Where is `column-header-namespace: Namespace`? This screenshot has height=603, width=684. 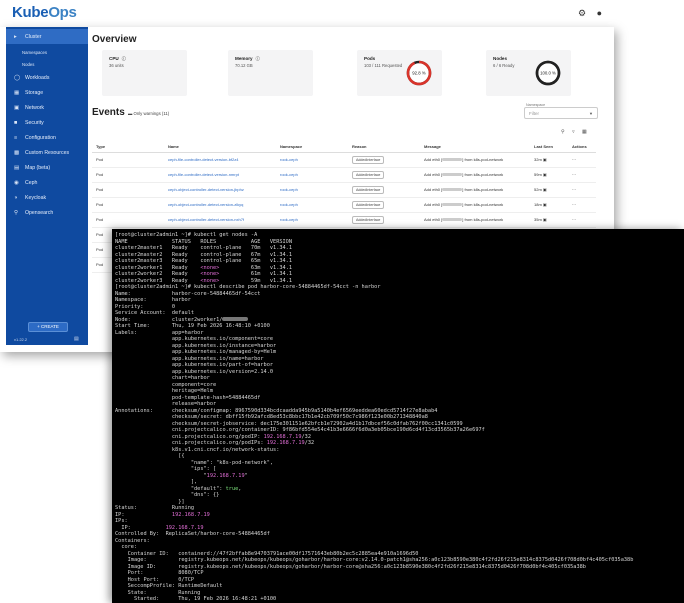 column-header-namespace: Namespace is located at coordinates (312, 147).